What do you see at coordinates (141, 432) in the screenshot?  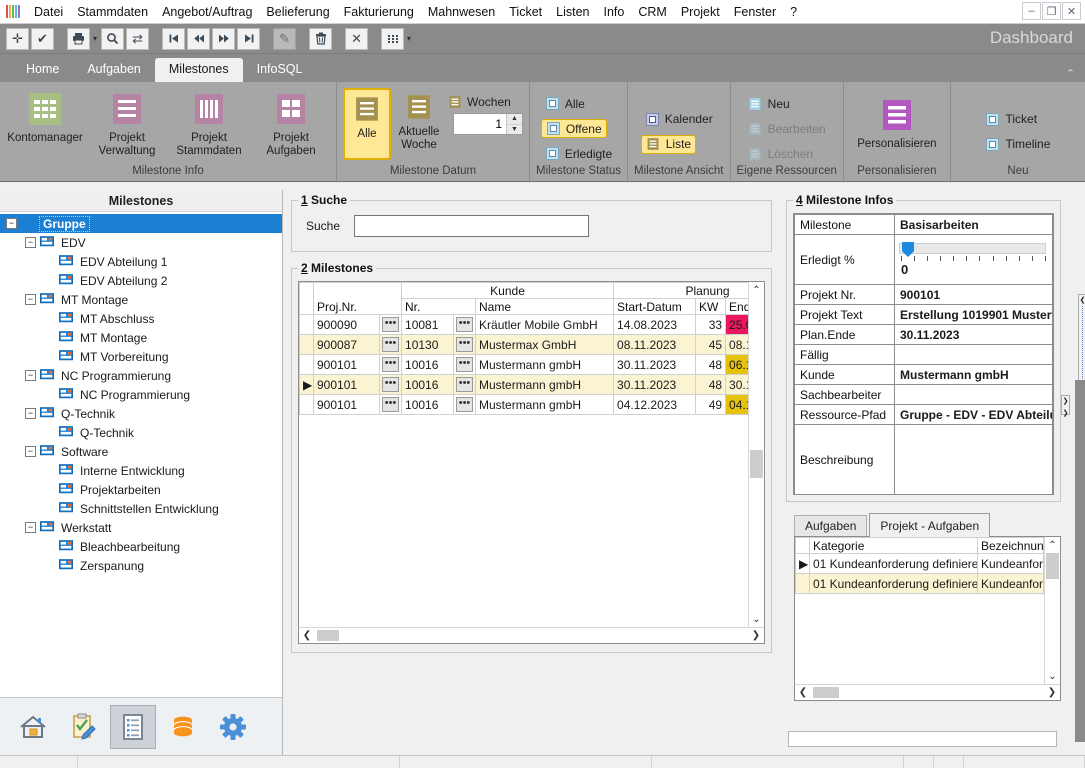 I see `tree-node: Q-Technik` at bounding box center [141, 432].